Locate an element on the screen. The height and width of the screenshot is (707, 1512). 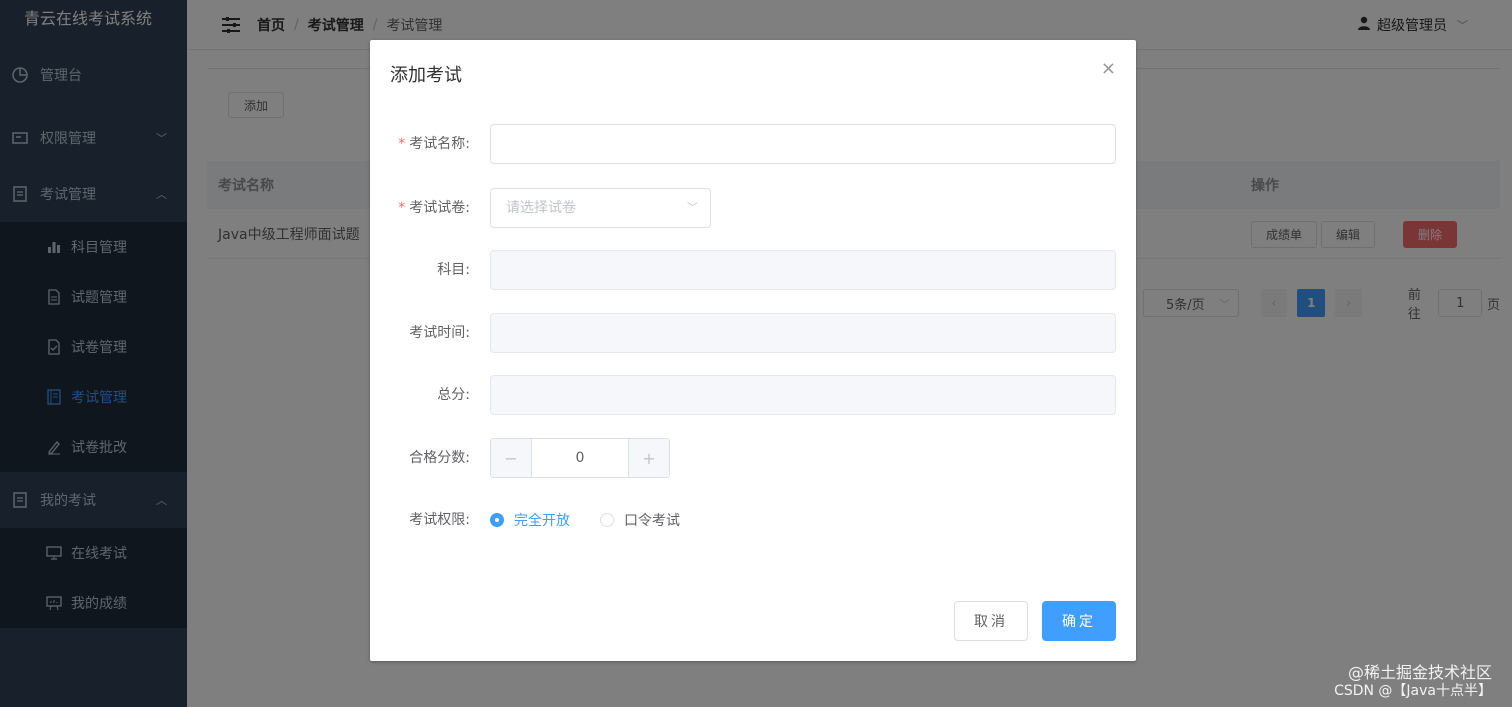
paper-select: 请选择试卷 ﹀ is located at coordinates (600, 208).